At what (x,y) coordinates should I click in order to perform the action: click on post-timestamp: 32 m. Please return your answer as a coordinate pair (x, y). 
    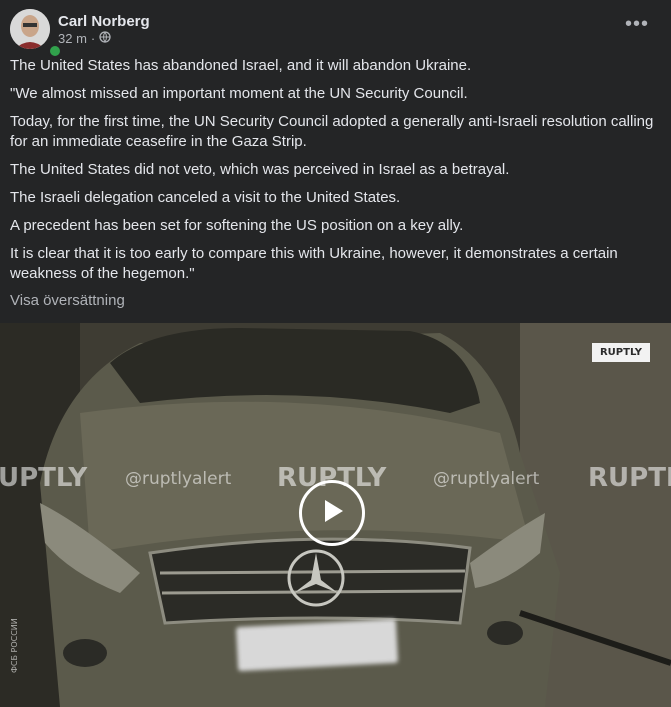
    Looking at the image, I should click on (72, 39).